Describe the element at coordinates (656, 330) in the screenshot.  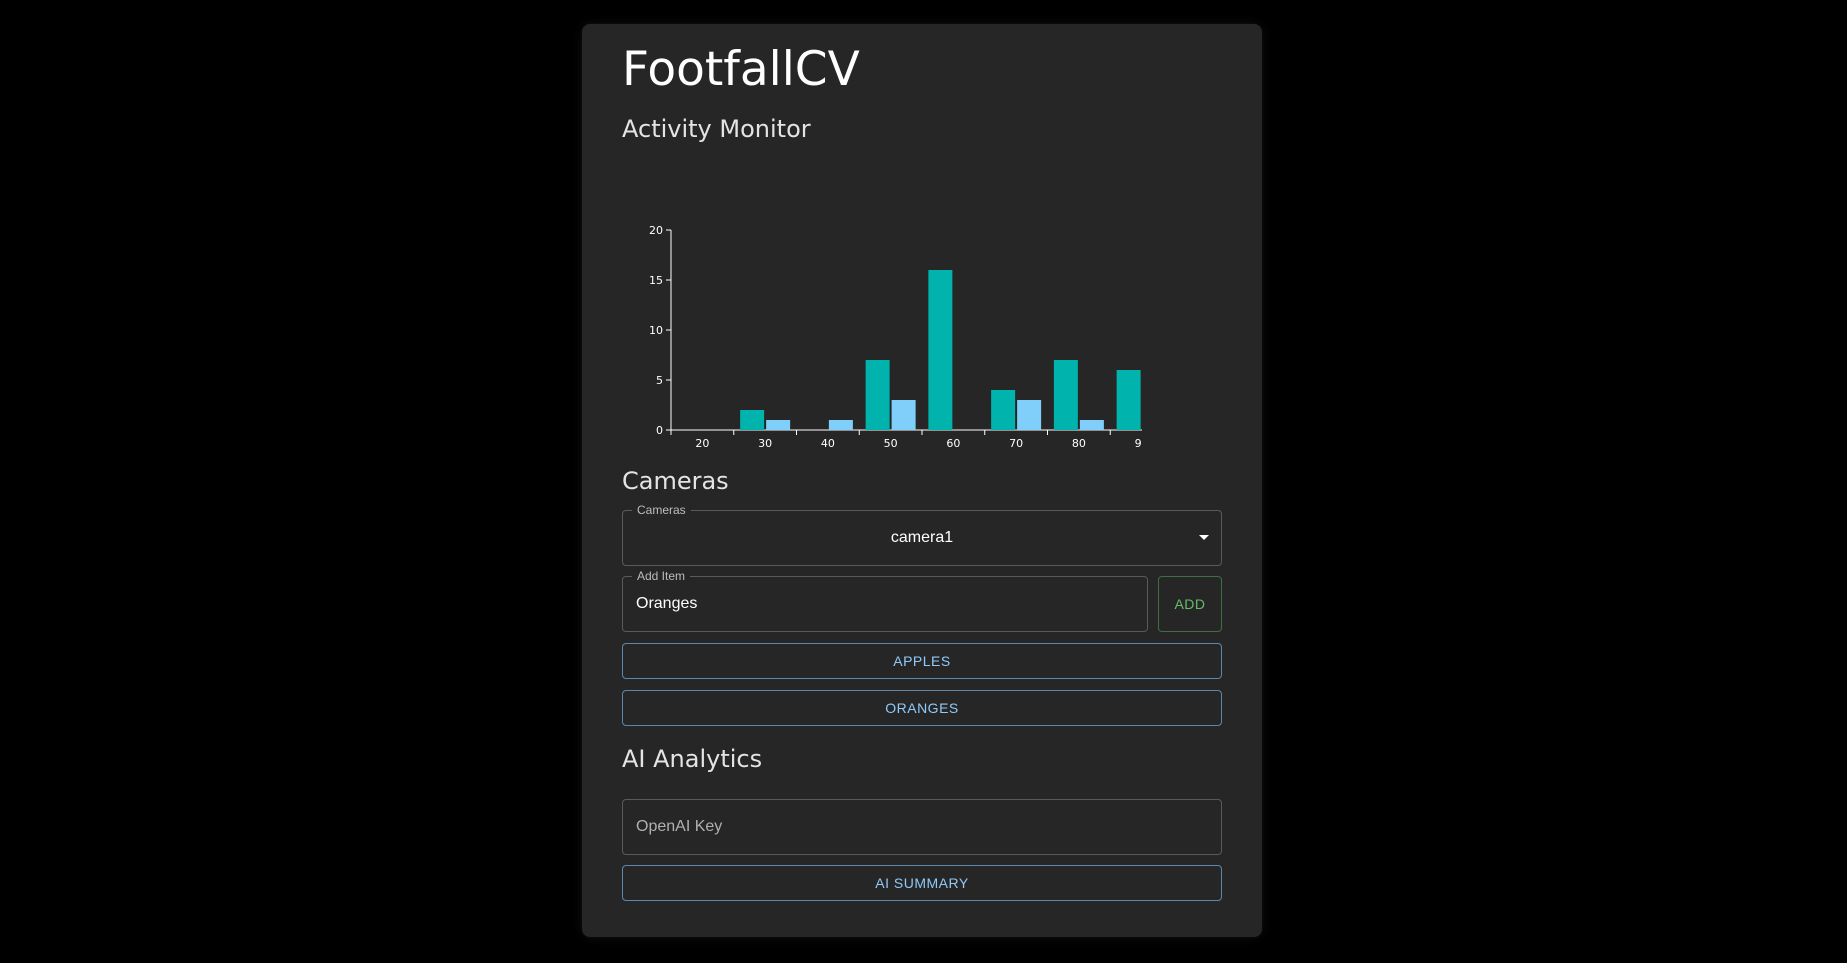
I see `y-tick-label: 10` at that location.